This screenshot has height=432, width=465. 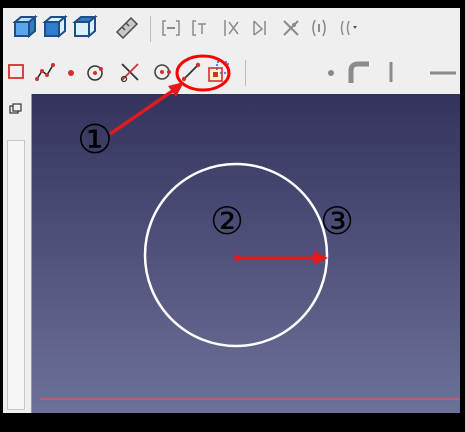 I want to click on arc-icon, so click(x=95, y=72).